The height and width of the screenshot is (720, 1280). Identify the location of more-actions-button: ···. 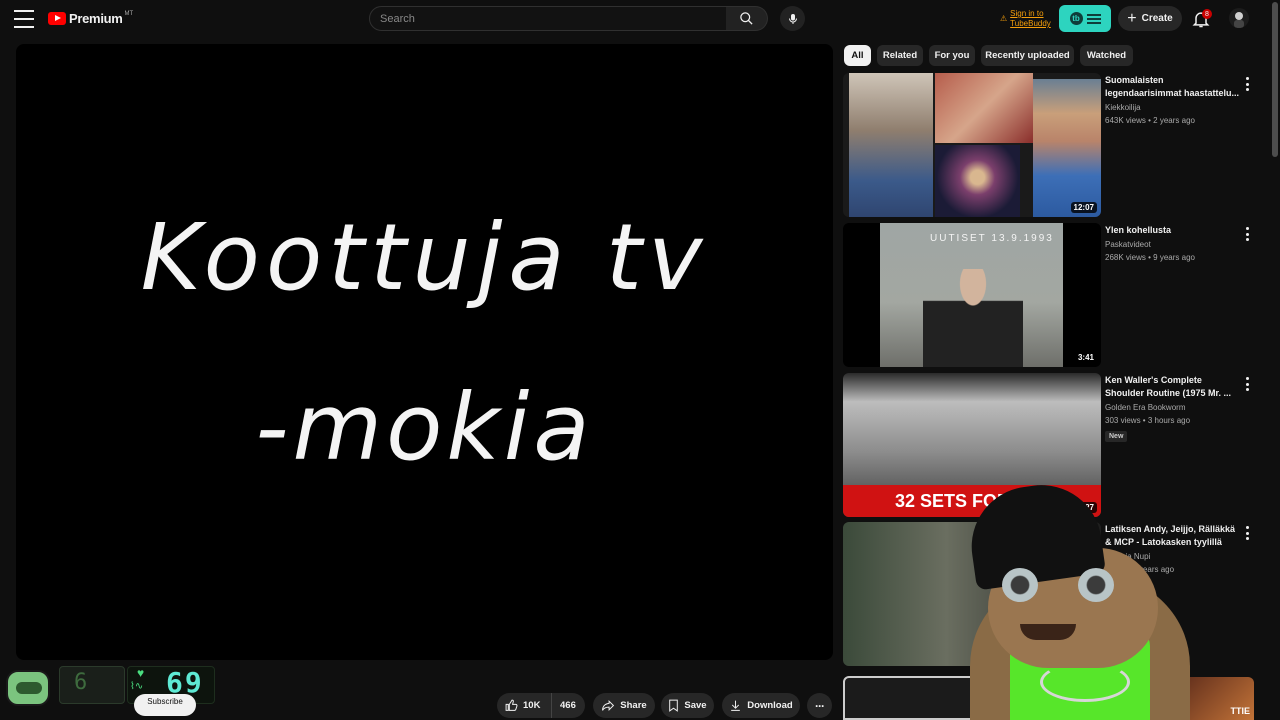
(819, 705).